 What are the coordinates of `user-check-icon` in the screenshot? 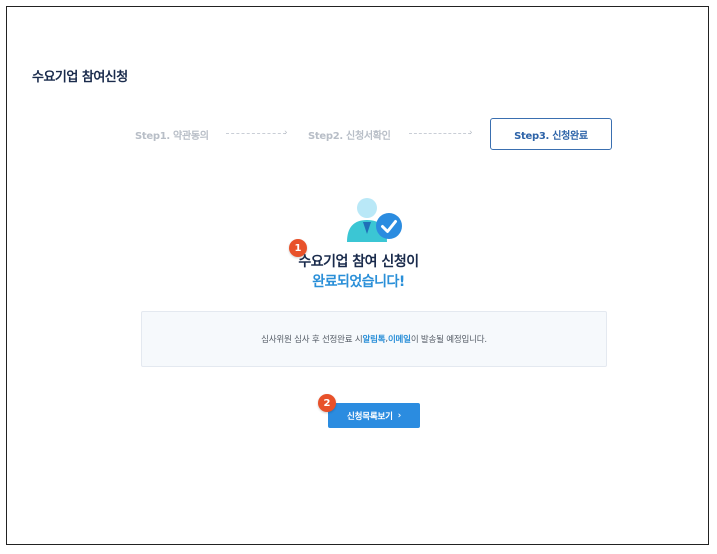 It's located at (374, 220).